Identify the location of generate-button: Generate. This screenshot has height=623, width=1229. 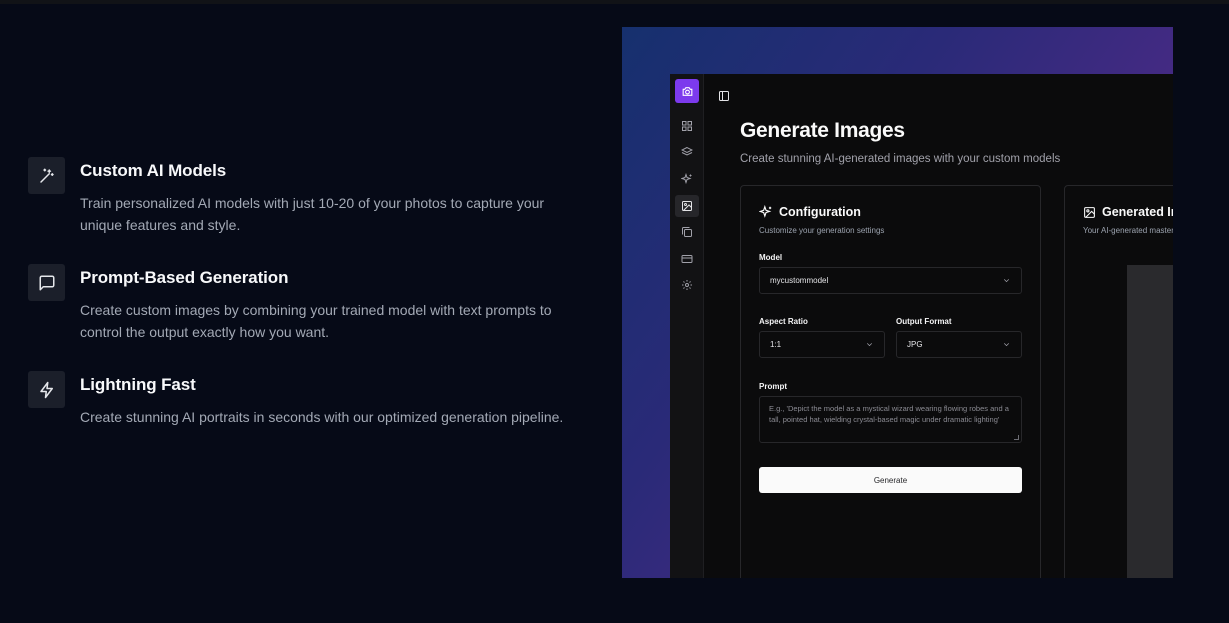
(890, 480).